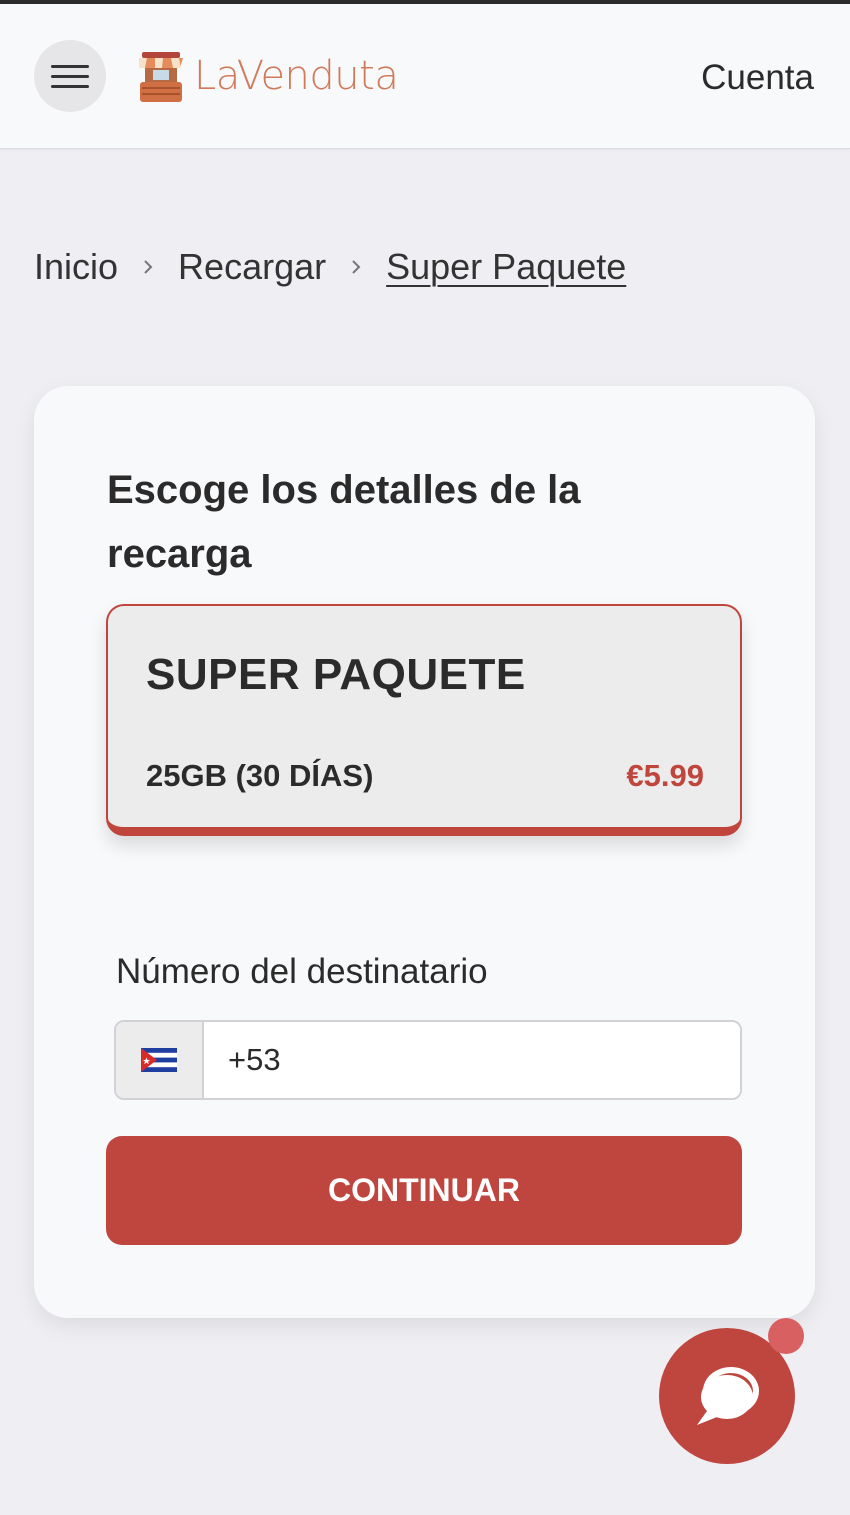 The height and width of the screenshot is (1515, 850). I want to click on breadcrumb: Inicio Recargar Super Paquete, so click(330, 267).